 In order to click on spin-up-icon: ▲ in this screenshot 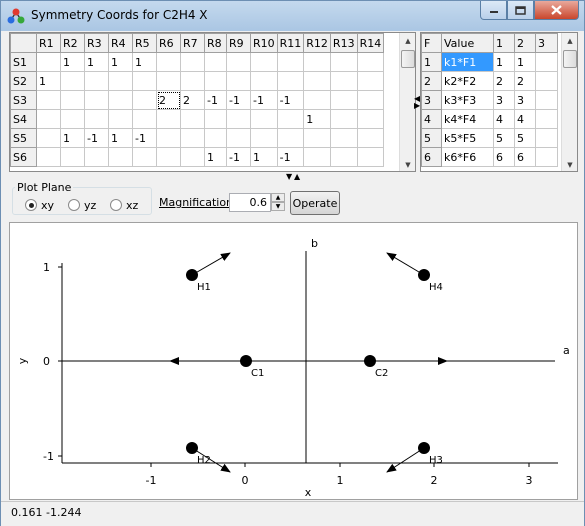, I will do `click(278, 197)`.